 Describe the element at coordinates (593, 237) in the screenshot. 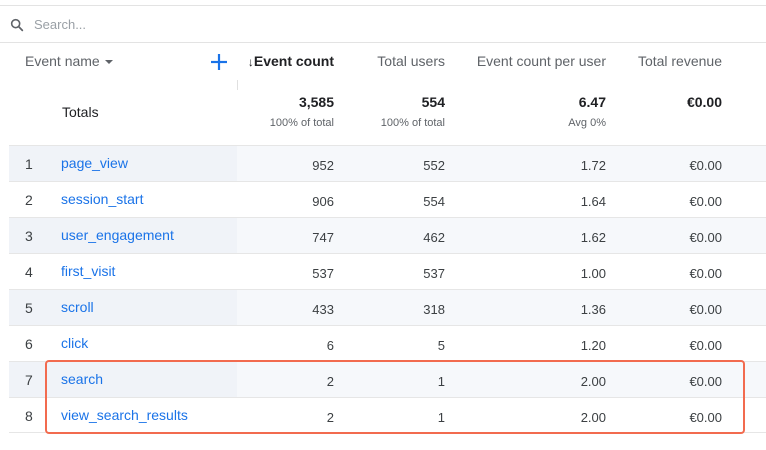

I see `row-event-count-per-user: 1.62` at that location.